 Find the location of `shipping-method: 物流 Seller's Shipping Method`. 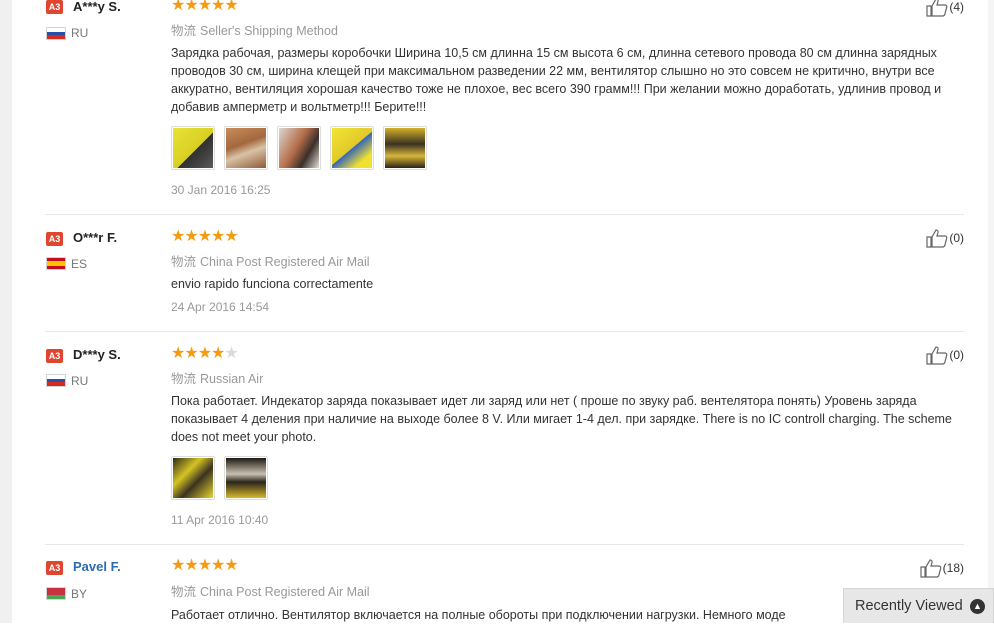

shipping-method: 物流 Seller's Shipping Method is located at coordinates (254, 29).